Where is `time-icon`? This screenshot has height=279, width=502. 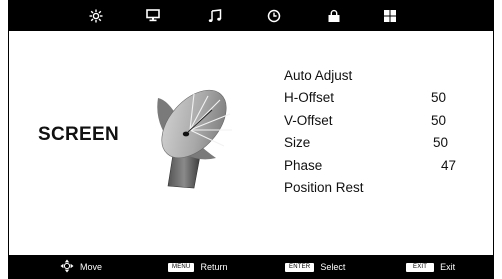 time-icon is located at coordinates (274, 16).